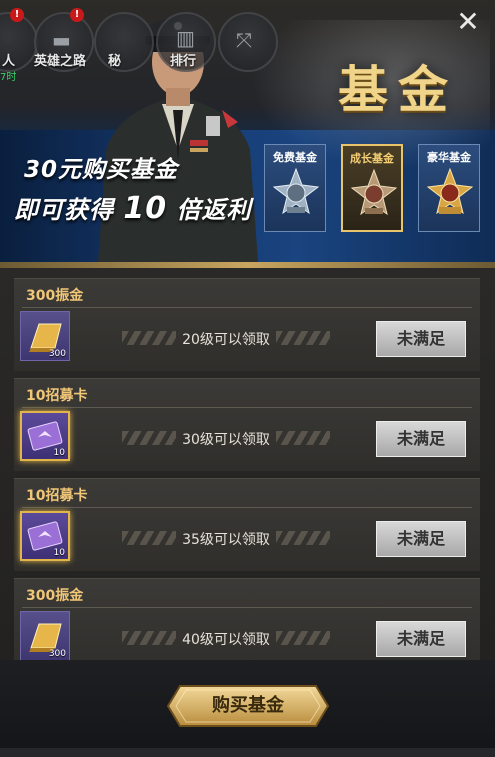 The height and width of the screenshot is (757, 495). Describe the element at coordinates (226, 340) in the screenshot. I see `claim-condition: 20级可以领取` at that location.